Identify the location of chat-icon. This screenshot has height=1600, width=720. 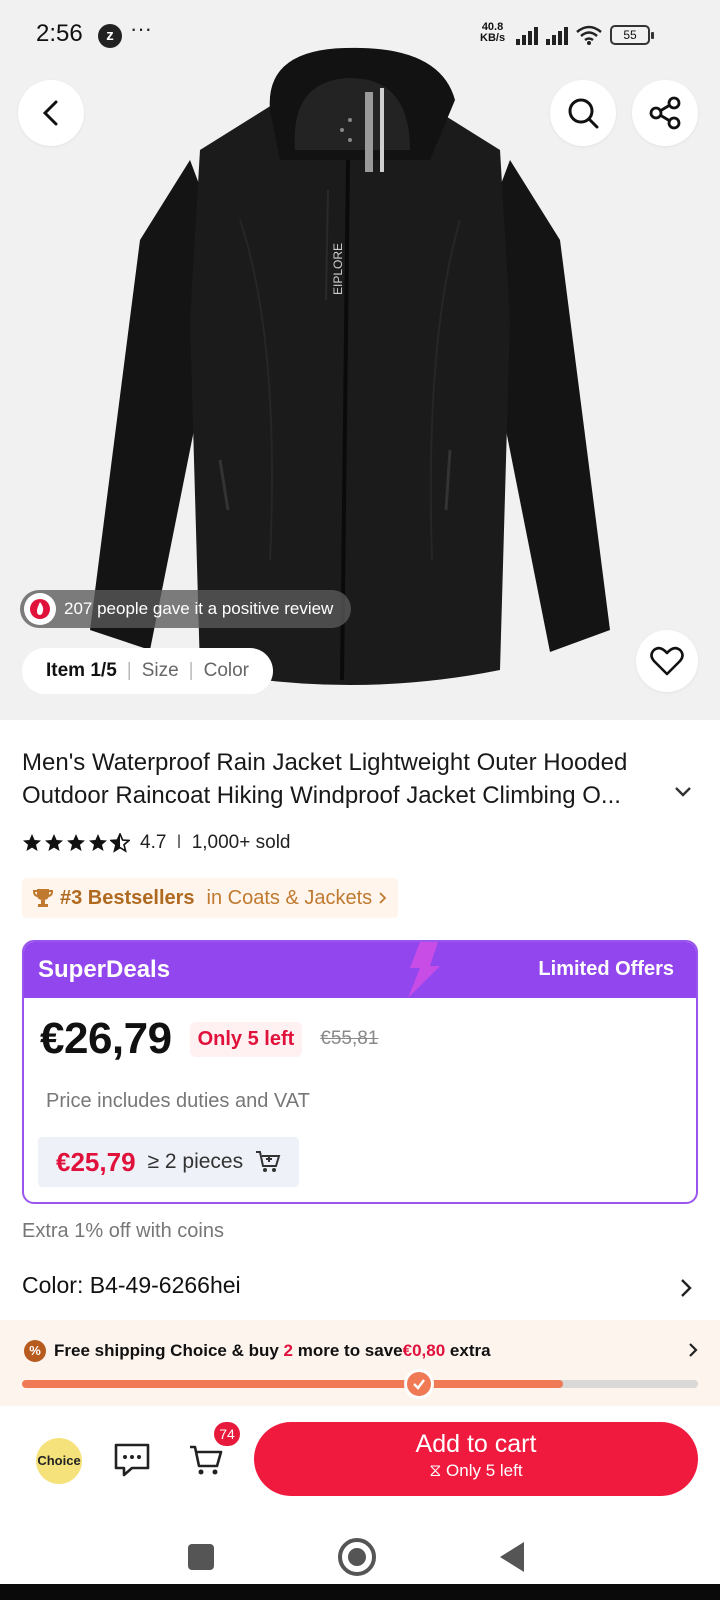
(132, 1460).